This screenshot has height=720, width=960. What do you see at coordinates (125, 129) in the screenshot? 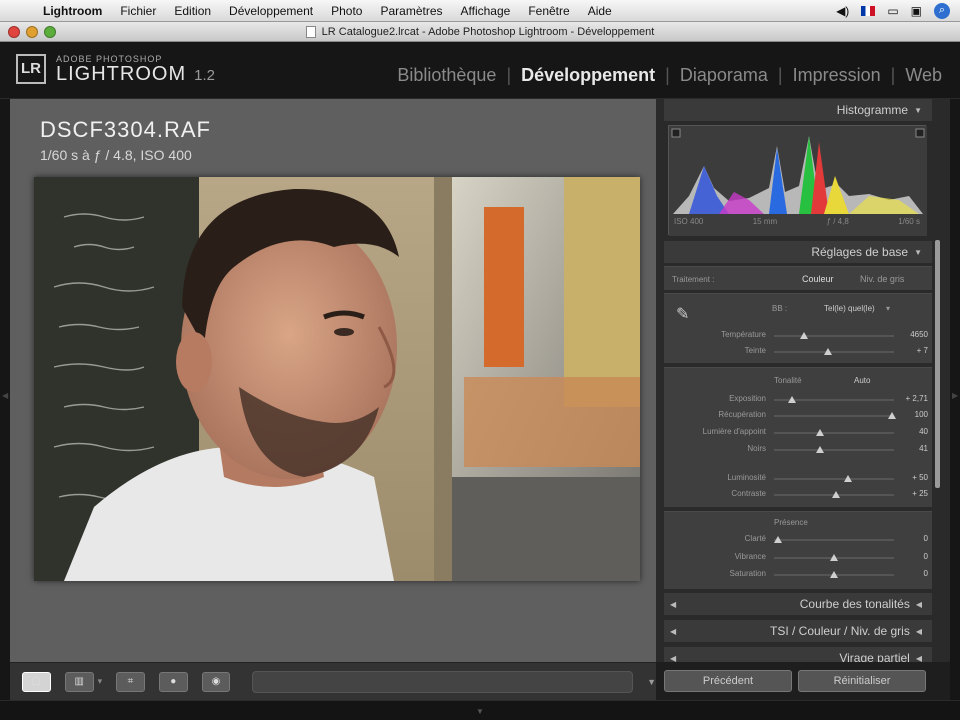
I see `photo-filename: DSCF3304.RAF` at bounding box center [125, 129].